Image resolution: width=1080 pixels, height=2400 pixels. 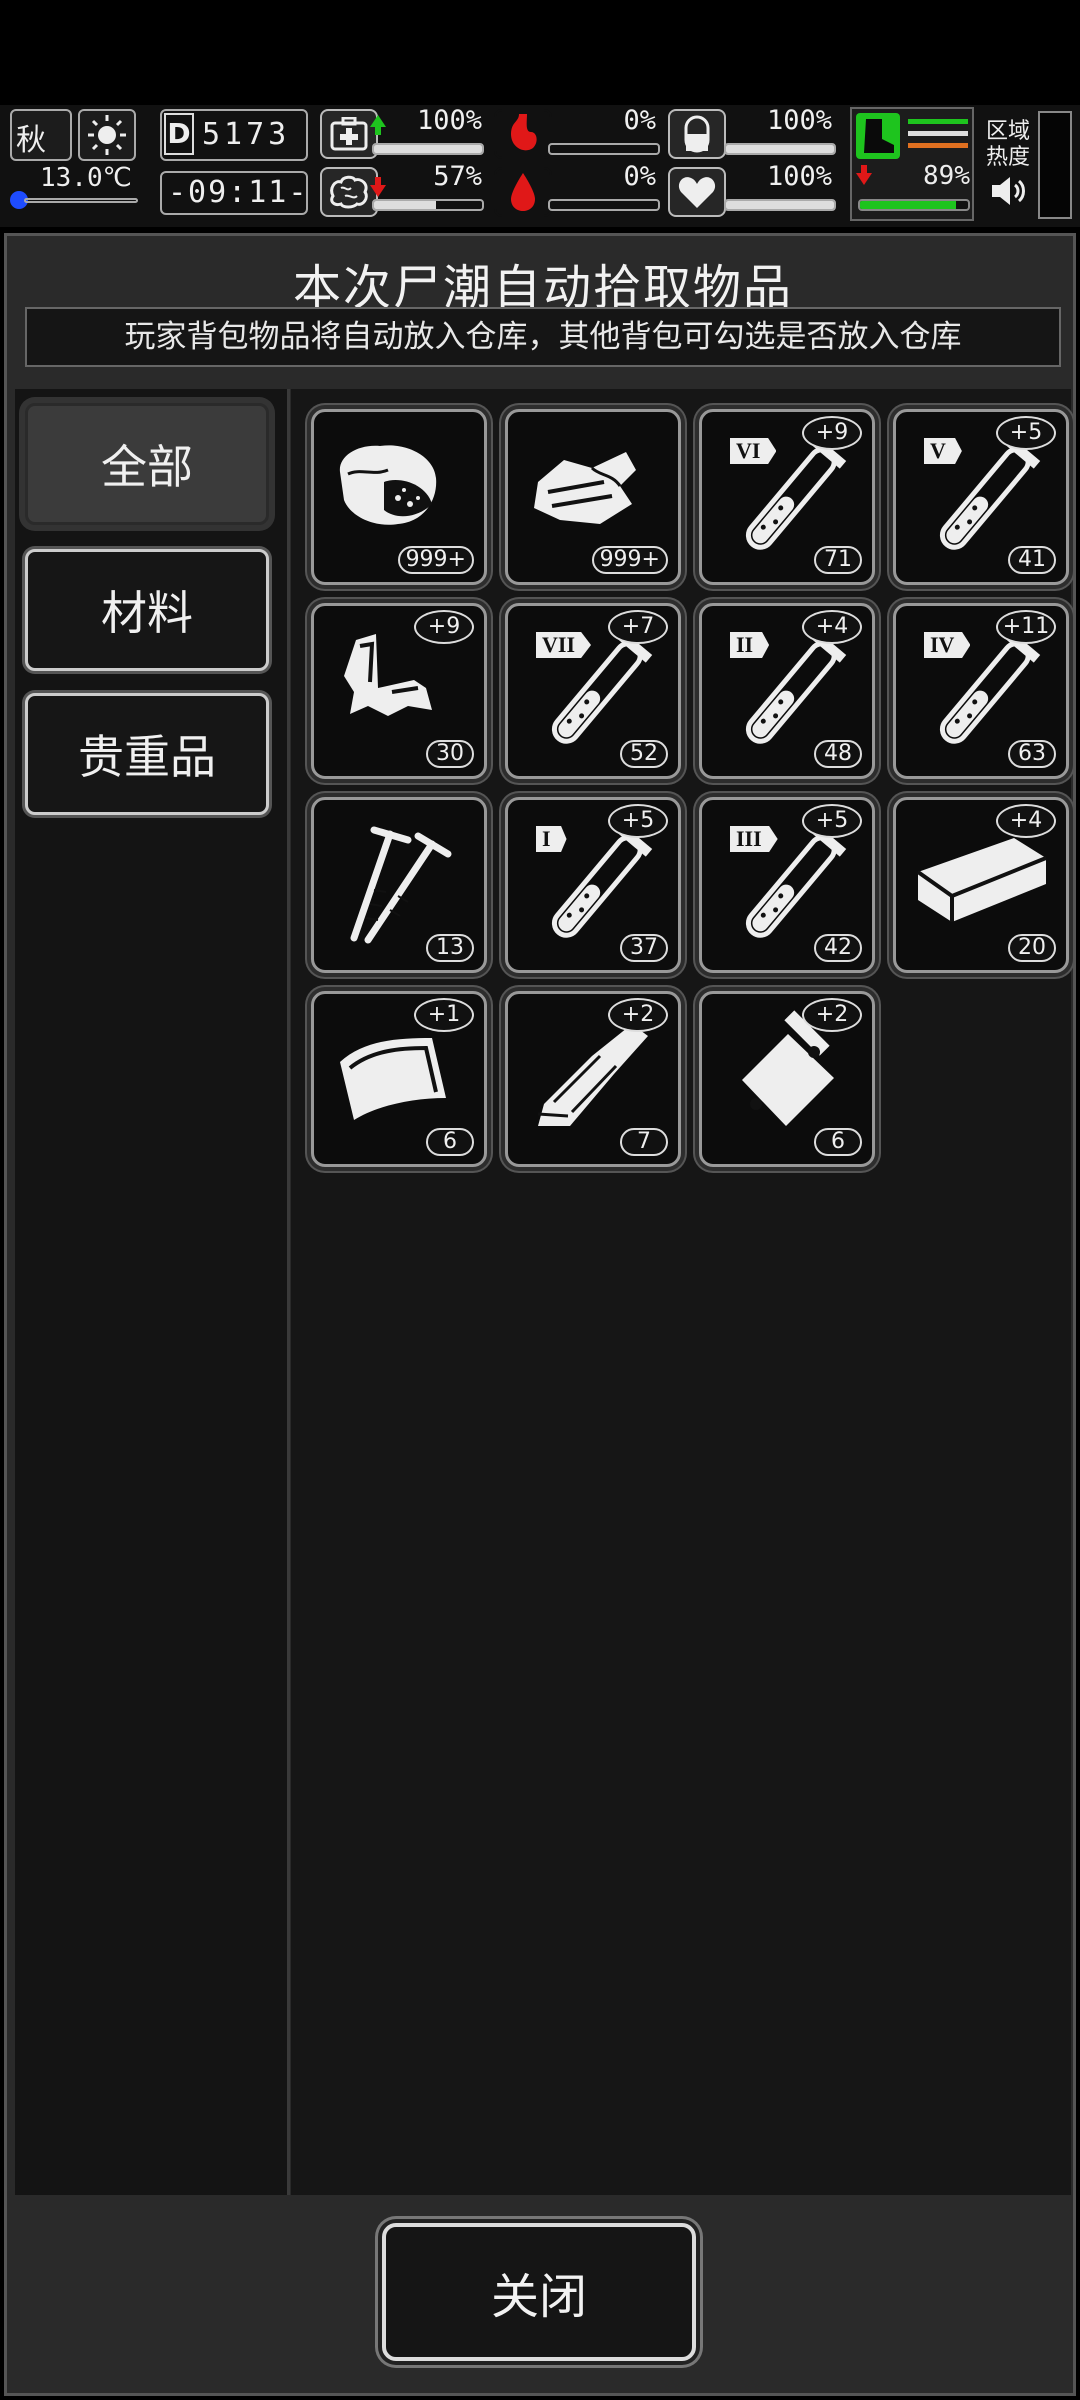 I want to click on category-tab-materials: 材料, so click(x=147, y=610).